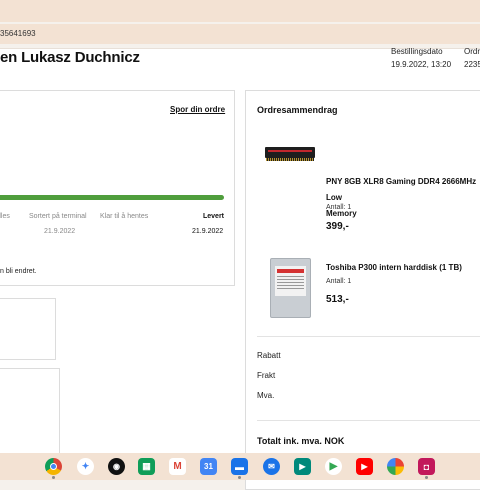 The width and height of the screenshot is (480, 490). Describe the element at coordinates (239, 466) in the screenshot. I see `files-icon: ▬` at that location.